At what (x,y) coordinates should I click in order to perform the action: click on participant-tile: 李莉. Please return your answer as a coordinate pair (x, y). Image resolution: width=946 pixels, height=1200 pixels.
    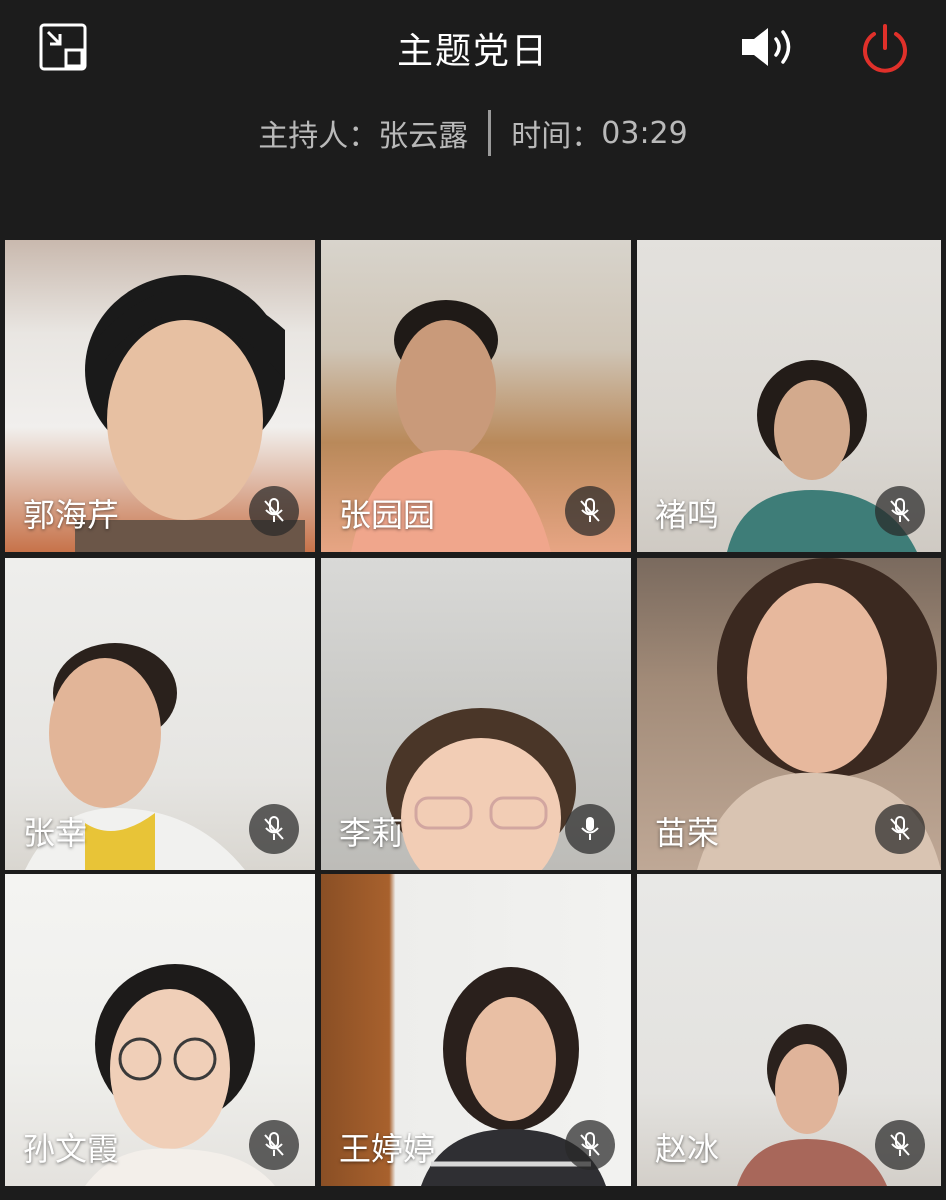
    Looking at the image, I should click on (476, 714).